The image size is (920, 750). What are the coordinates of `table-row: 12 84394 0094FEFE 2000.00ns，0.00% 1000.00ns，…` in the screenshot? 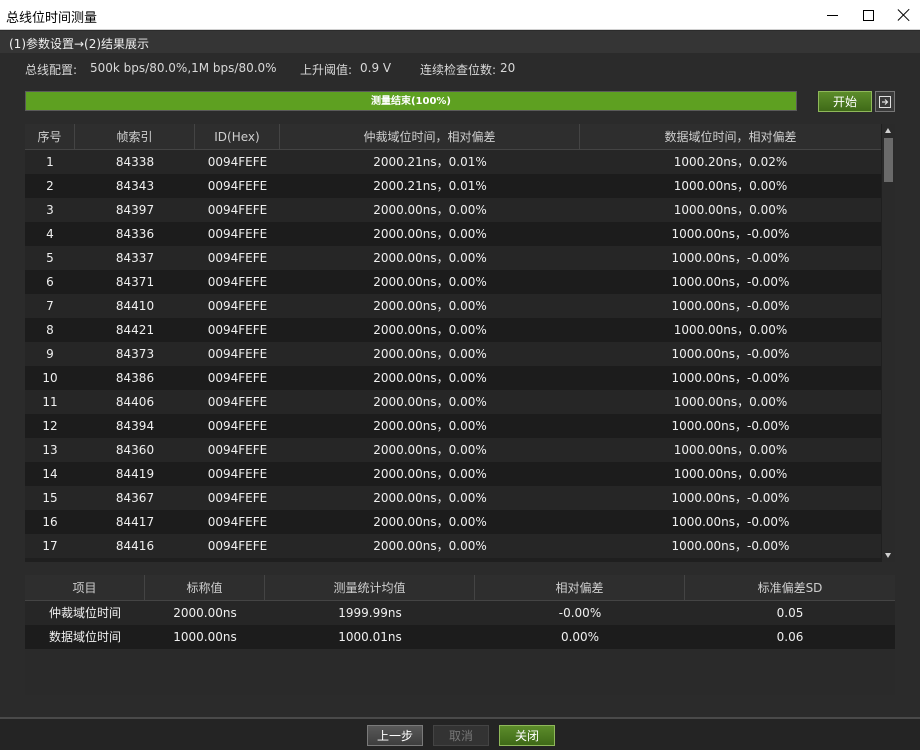 It's located at (453, 426).